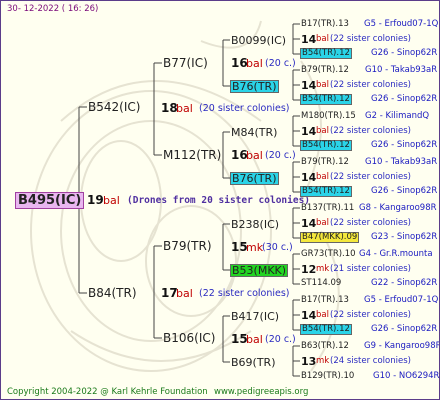  I want to click on g4-row-13-id: B137(TR).11, so click(328, 208).